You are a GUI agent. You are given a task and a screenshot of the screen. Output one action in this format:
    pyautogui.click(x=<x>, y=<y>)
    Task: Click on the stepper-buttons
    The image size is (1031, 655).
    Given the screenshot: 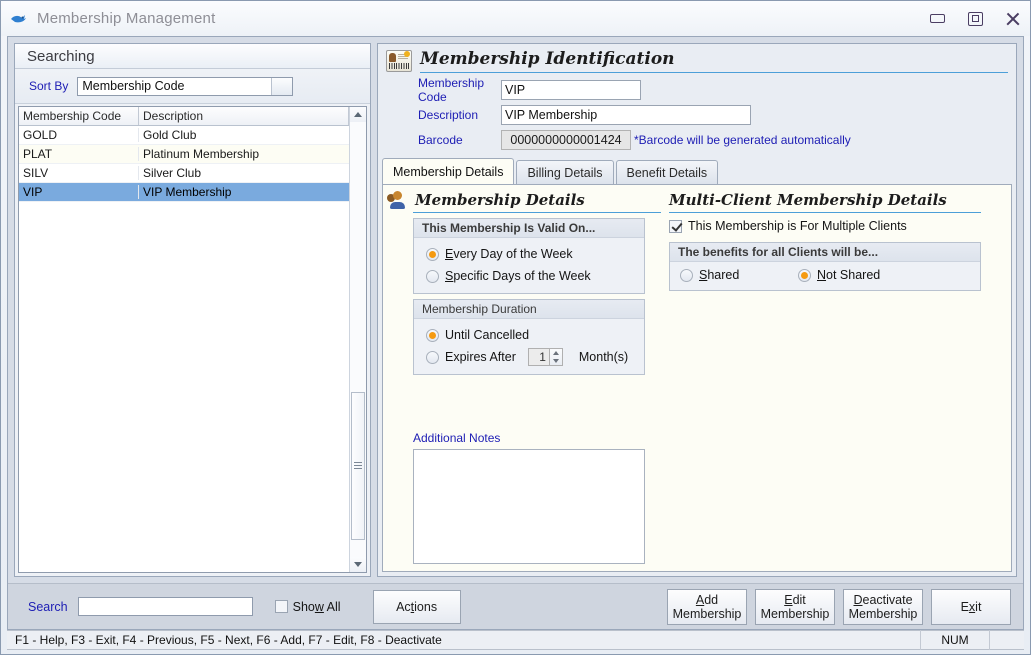 What is the action you would take?
    pyautogui.click(x=556, y=357)
    